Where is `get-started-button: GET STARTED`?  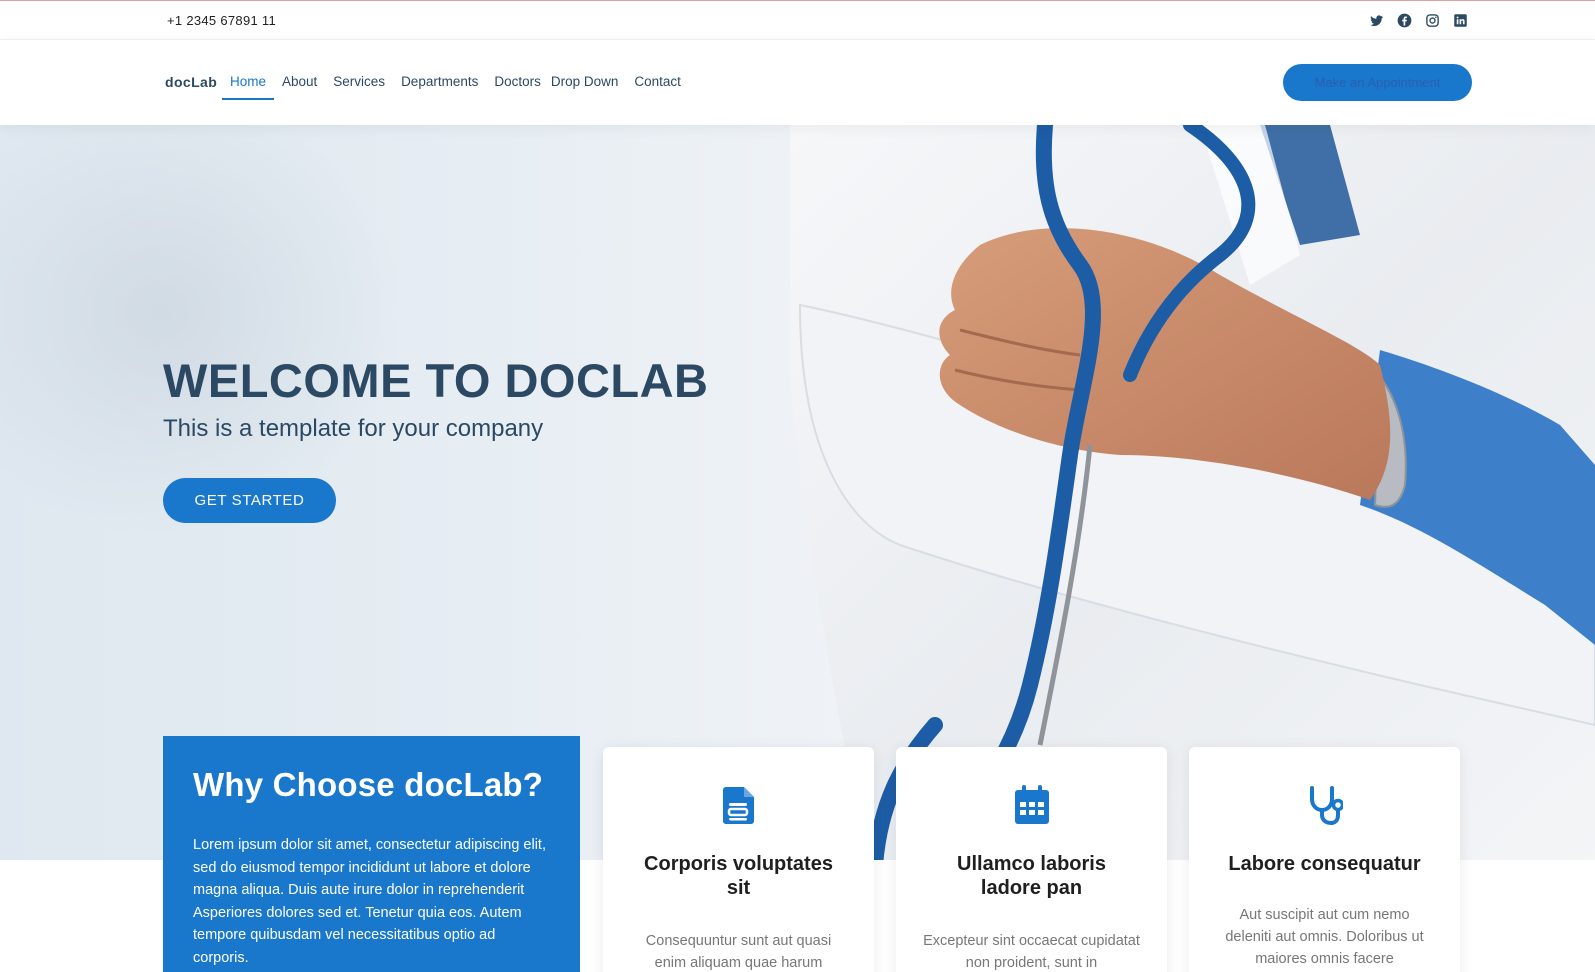
get-started-button: GET STARTED is located at coordinates (249, 500).